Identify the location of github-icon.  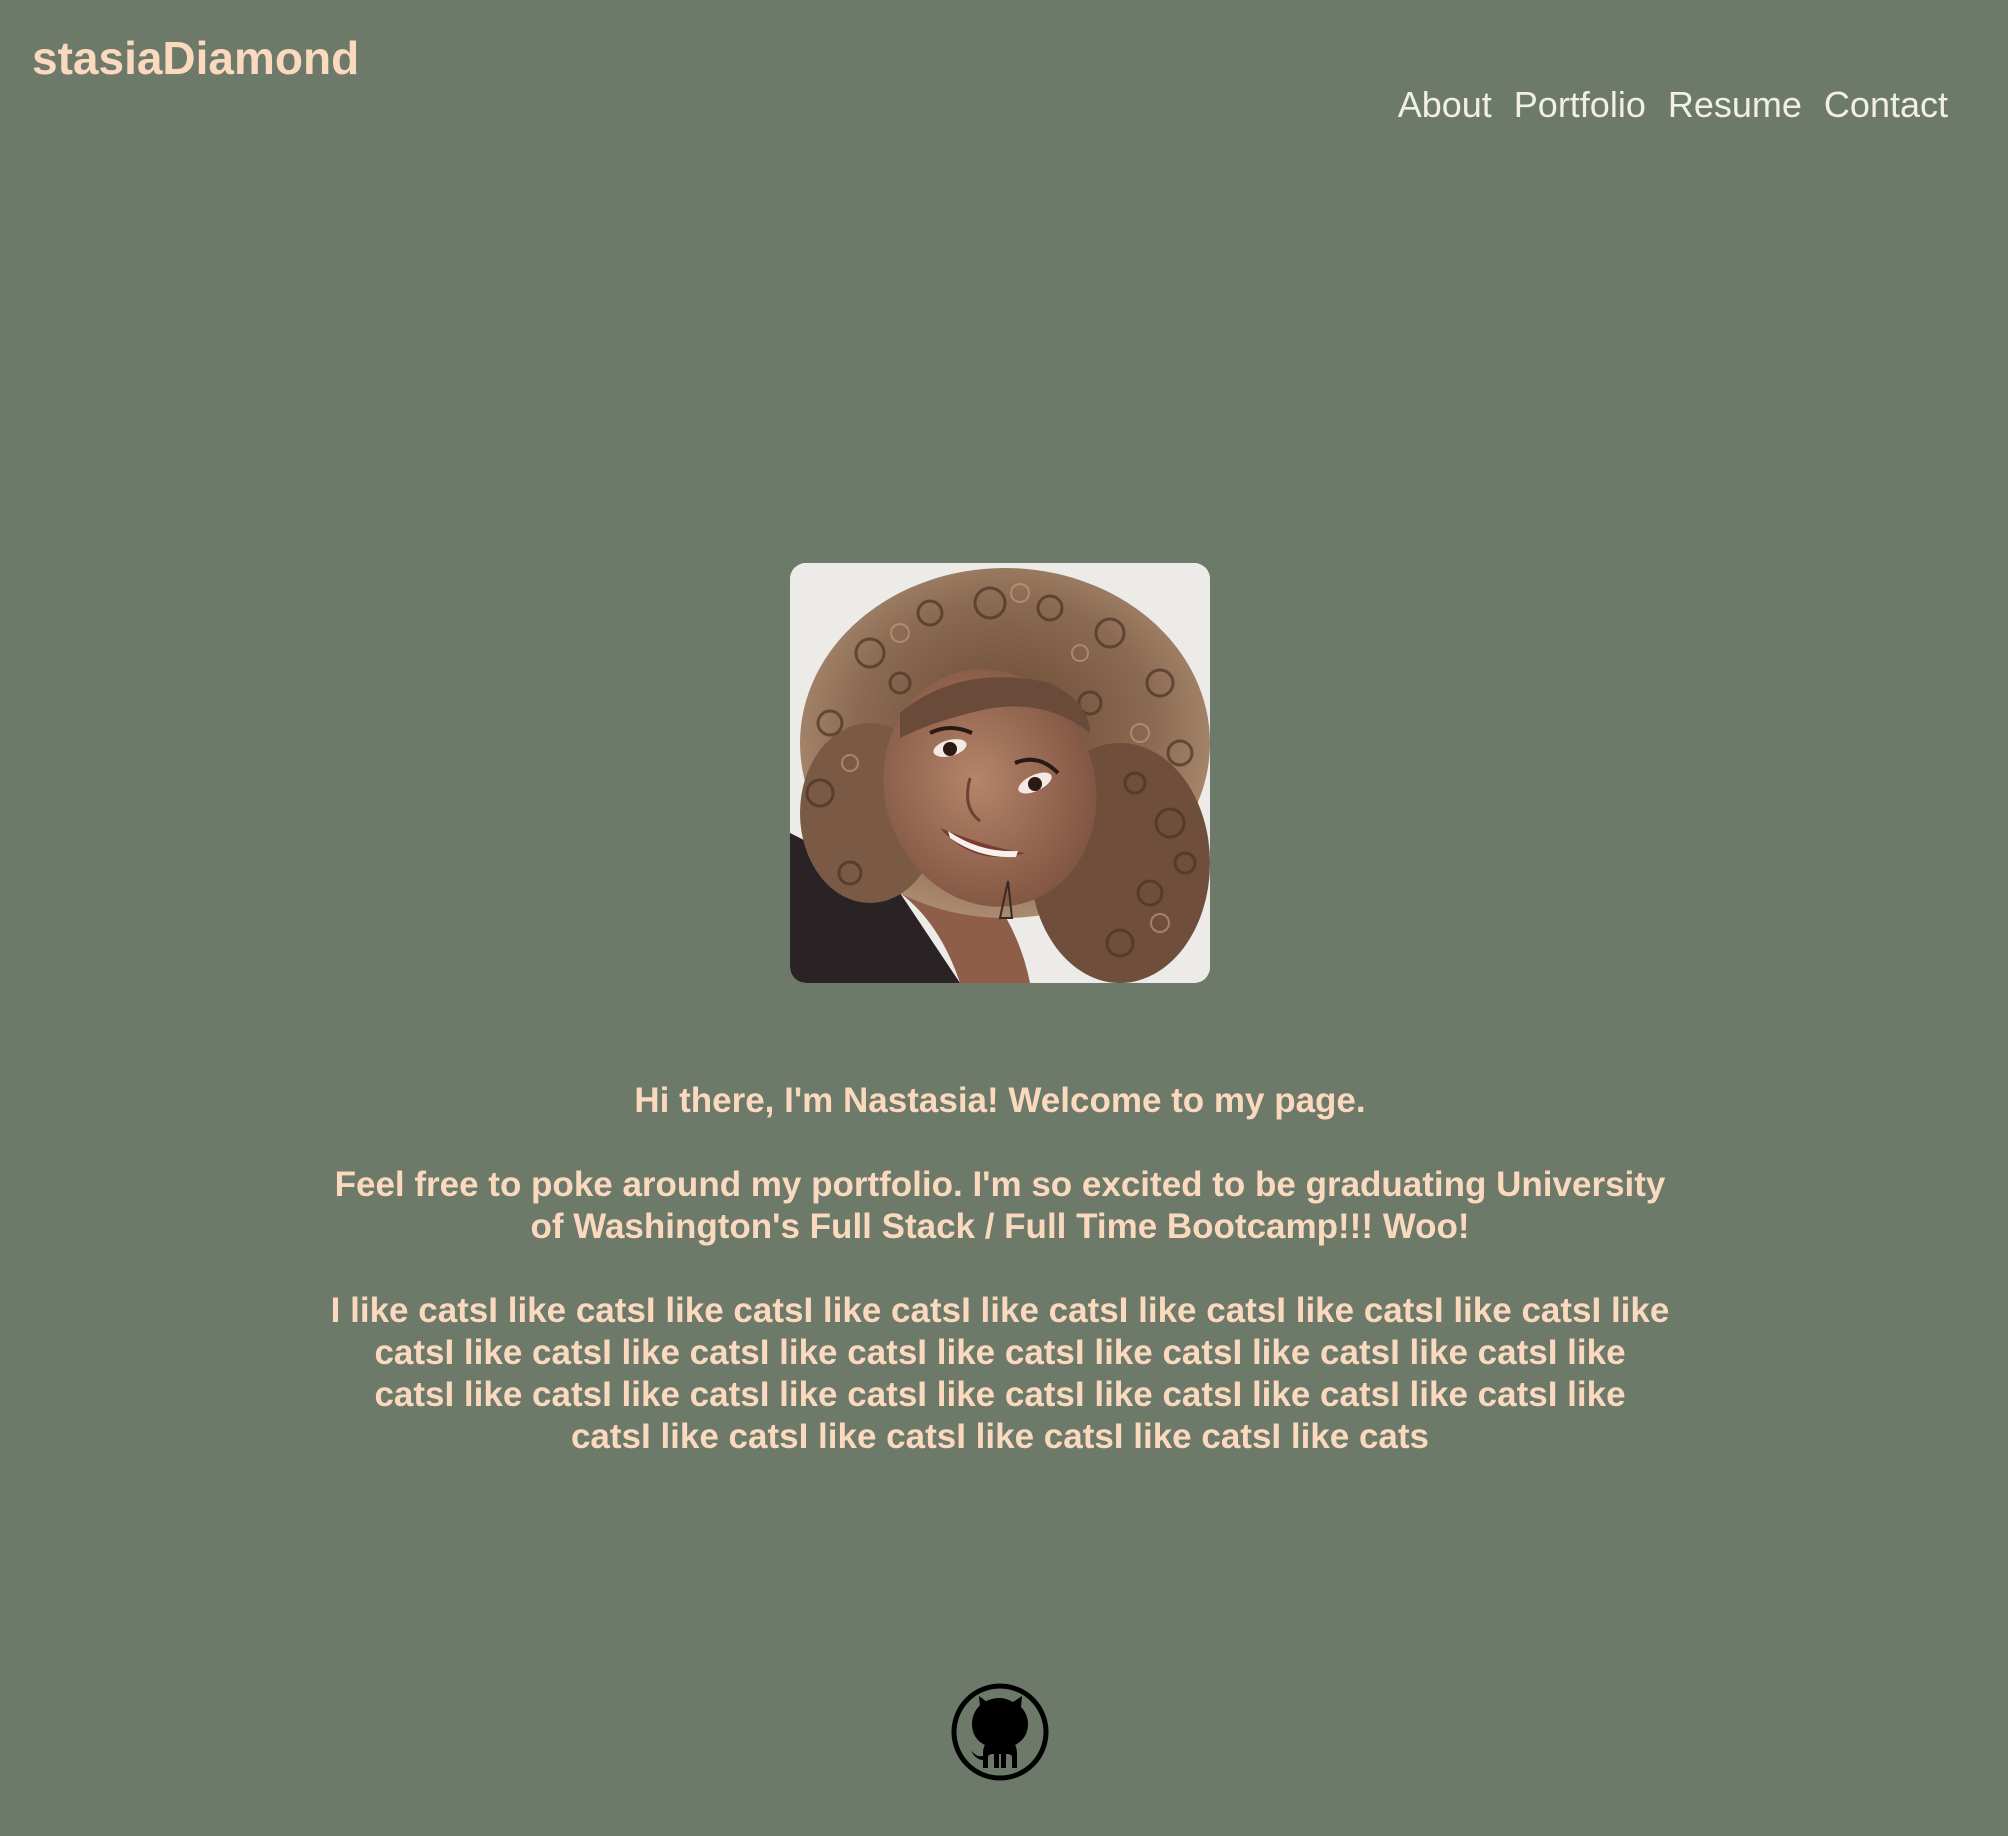
(1000, 1732).